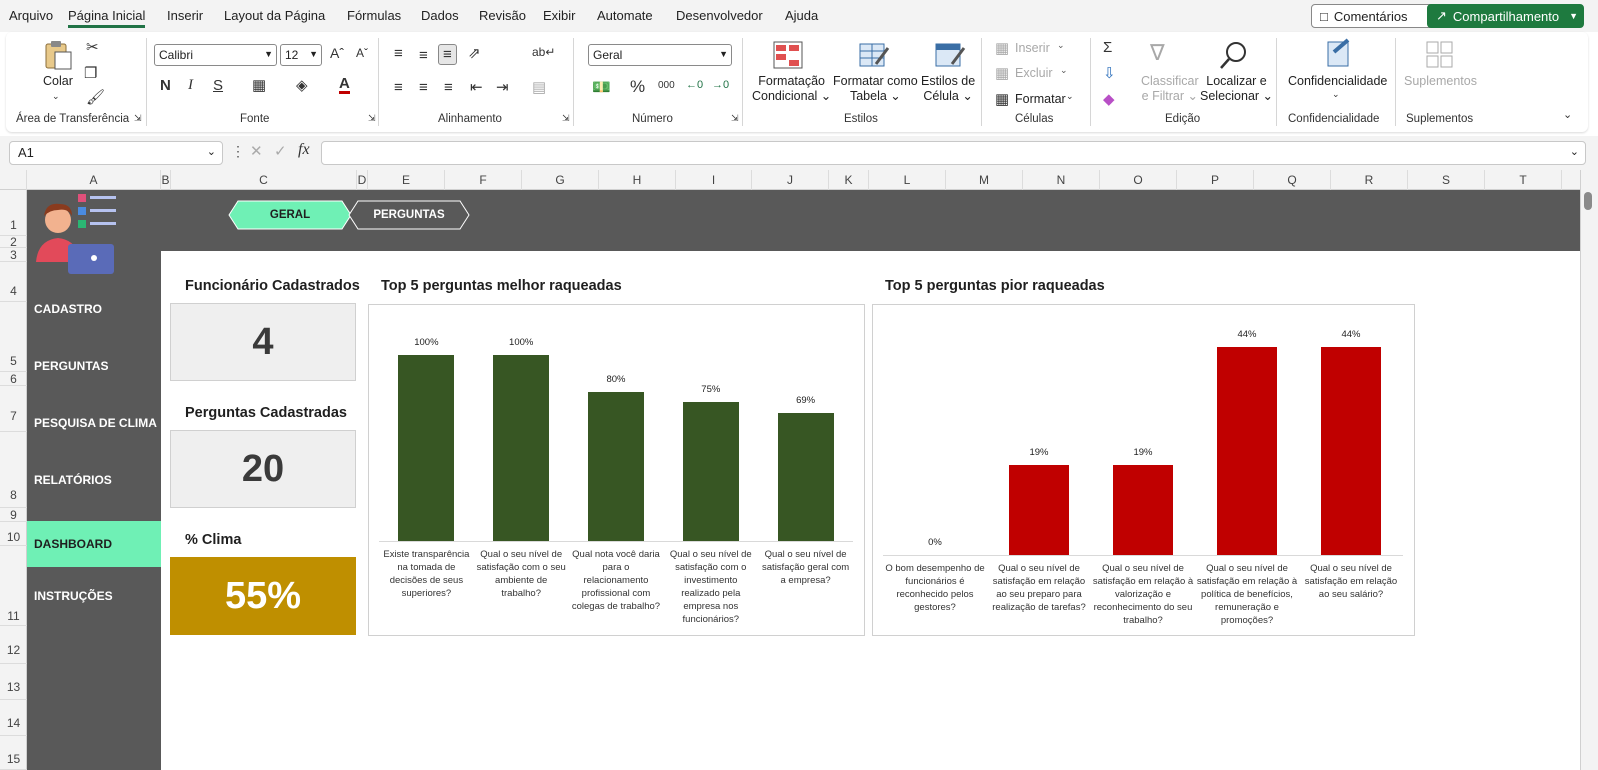 The height and width of the screenshot is (770, 1598). I want to click on addins-label: Suplementos, so click(1440, 81).